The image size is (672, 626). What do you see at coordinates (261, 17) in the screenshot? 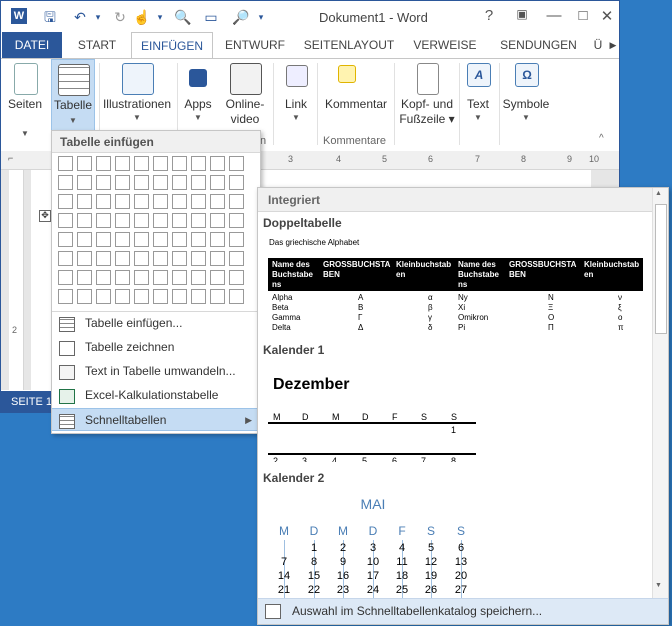
I see `customize-qat-icon: ▾` at bounding box center [261, 17].